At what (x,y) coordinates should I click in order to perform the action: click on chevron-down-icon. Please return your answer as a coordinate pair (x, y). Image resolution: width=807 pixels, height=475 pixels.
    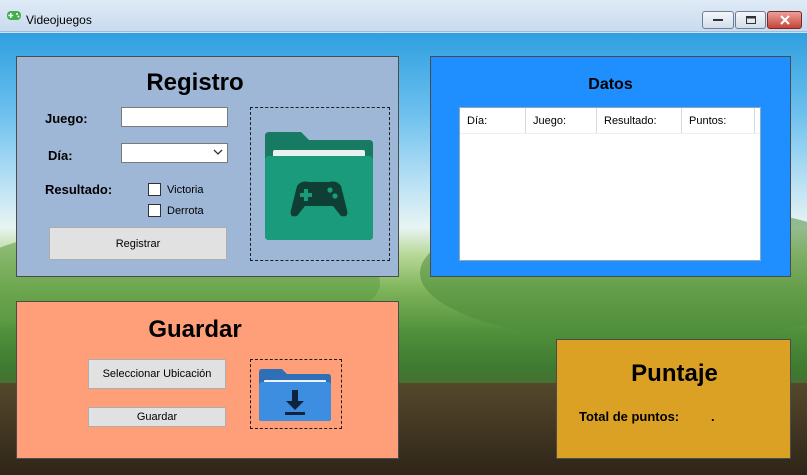
    Looking at the image, I should click on (218, 152).